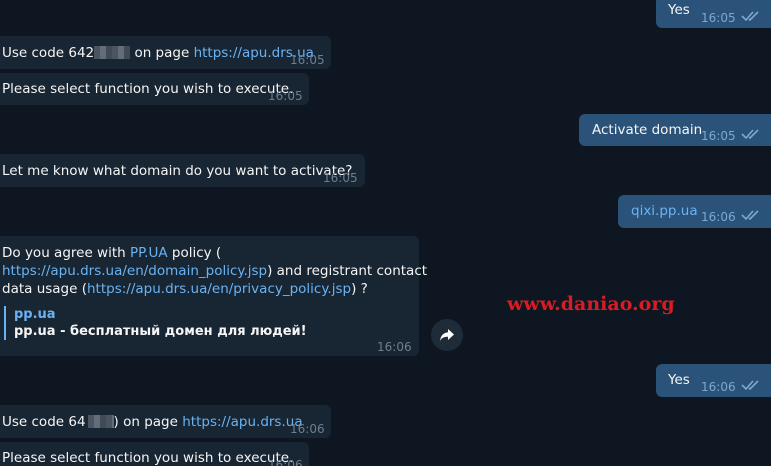 This screenshot has height=466, width=771. I want to click on code-prefix: Use code 642, so click(48, 53).